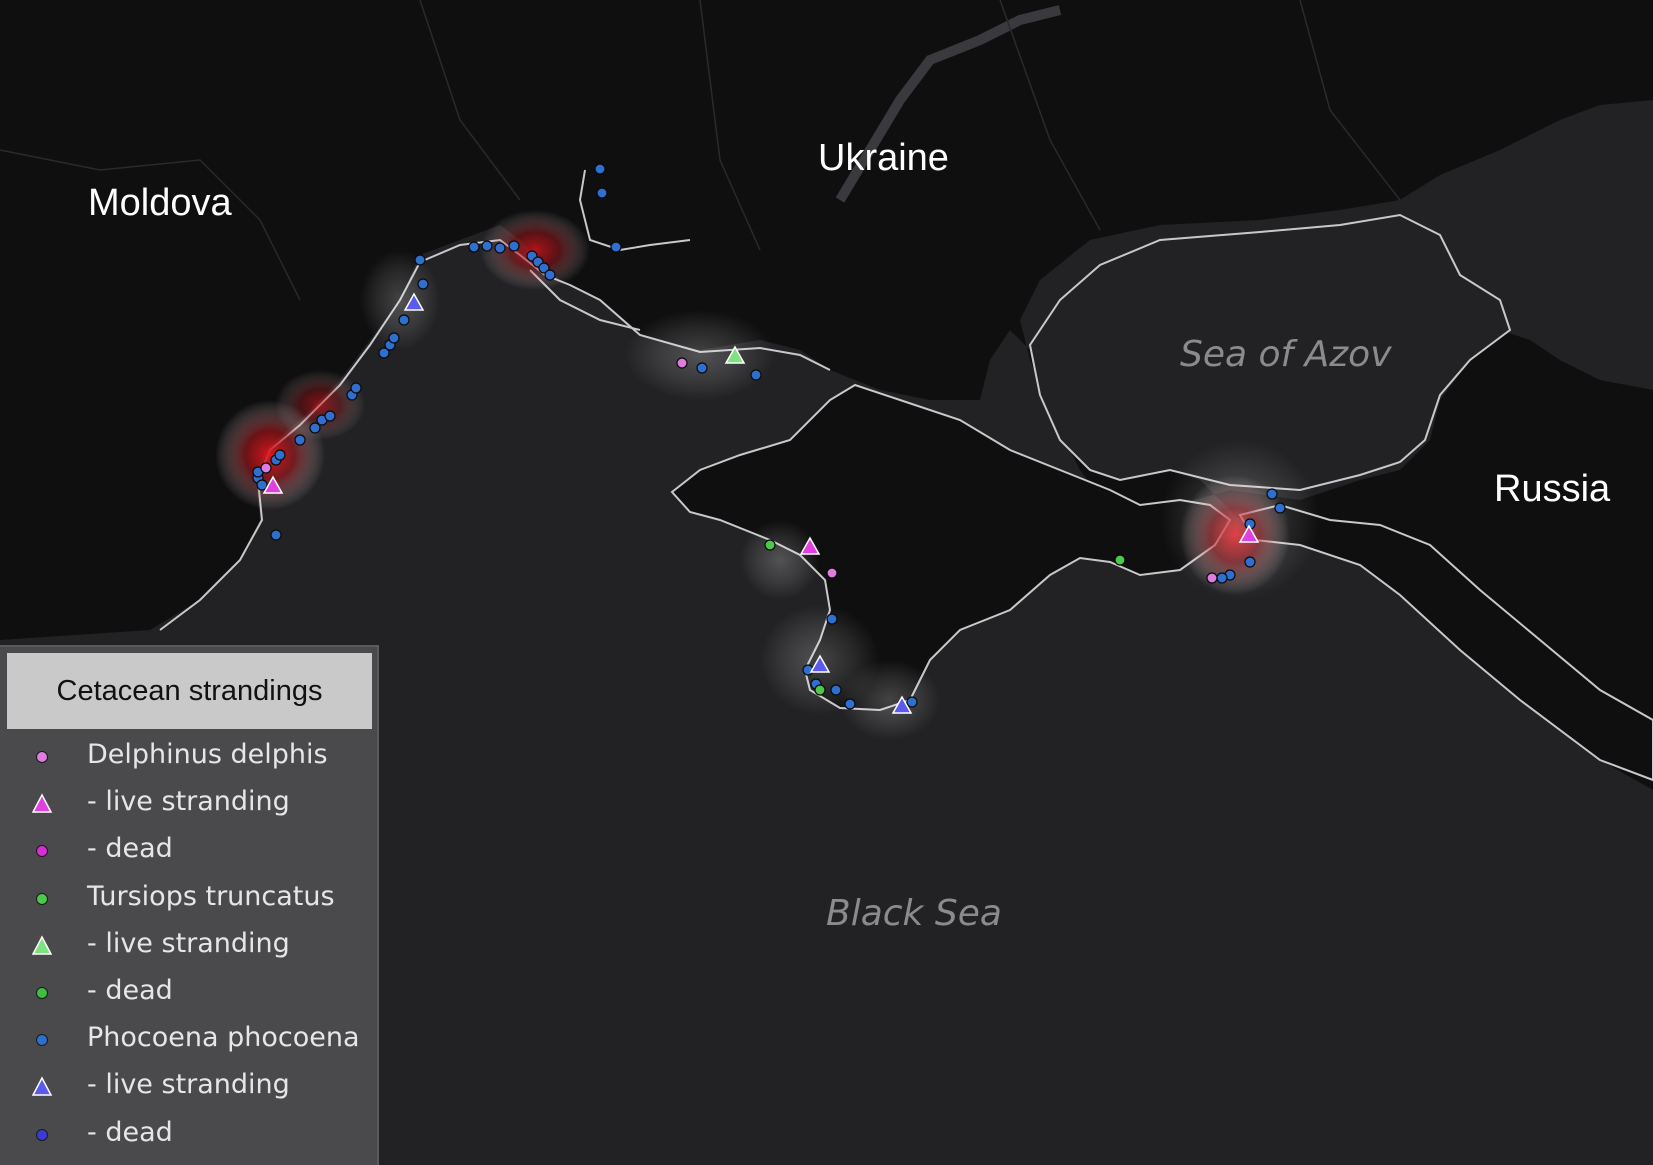 Image resolution: width=1653 pixels, height=1165 pixels. What do you see at coordinates (1552, 489) in the screenshot?
I see `country-label-russia: Russia` at bounding box center [1552, 489].